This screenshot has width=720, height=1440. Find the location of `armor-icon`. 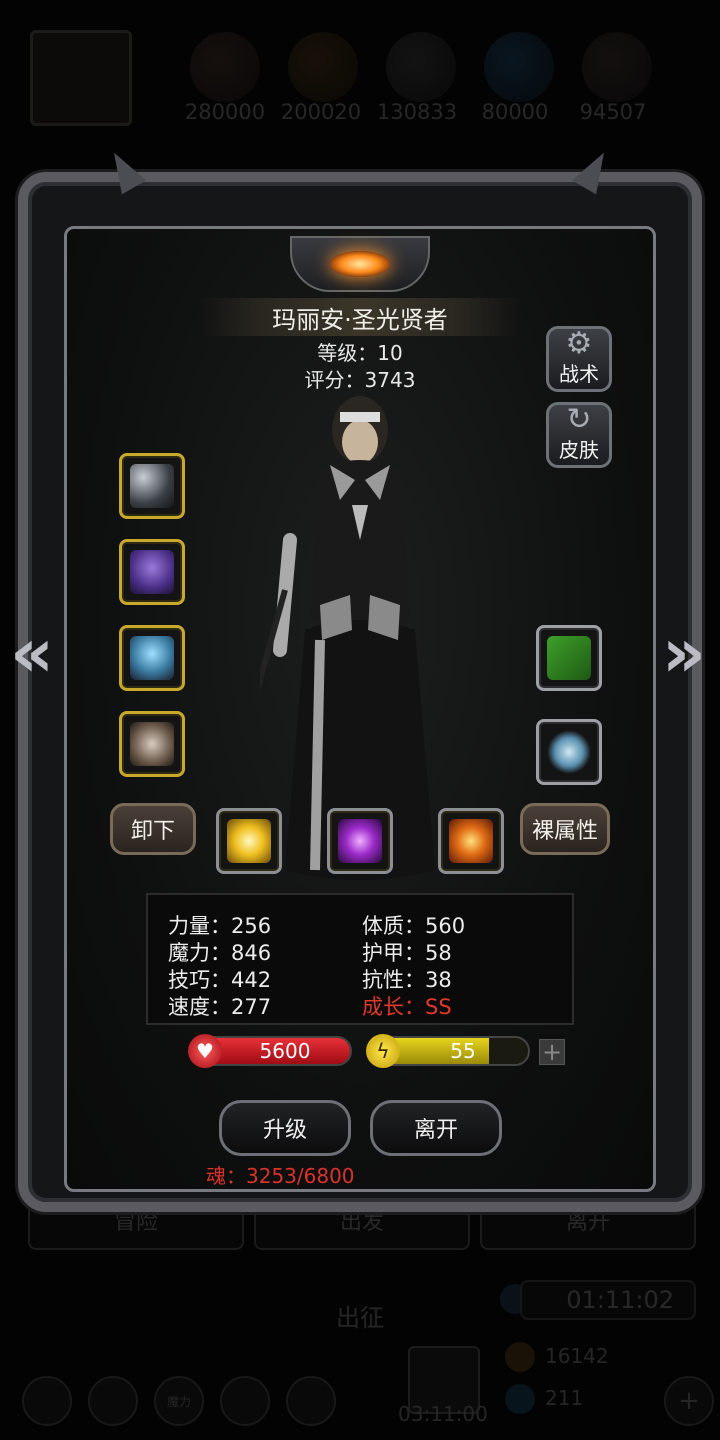

armor-icon is located at coordinates (152, 572).